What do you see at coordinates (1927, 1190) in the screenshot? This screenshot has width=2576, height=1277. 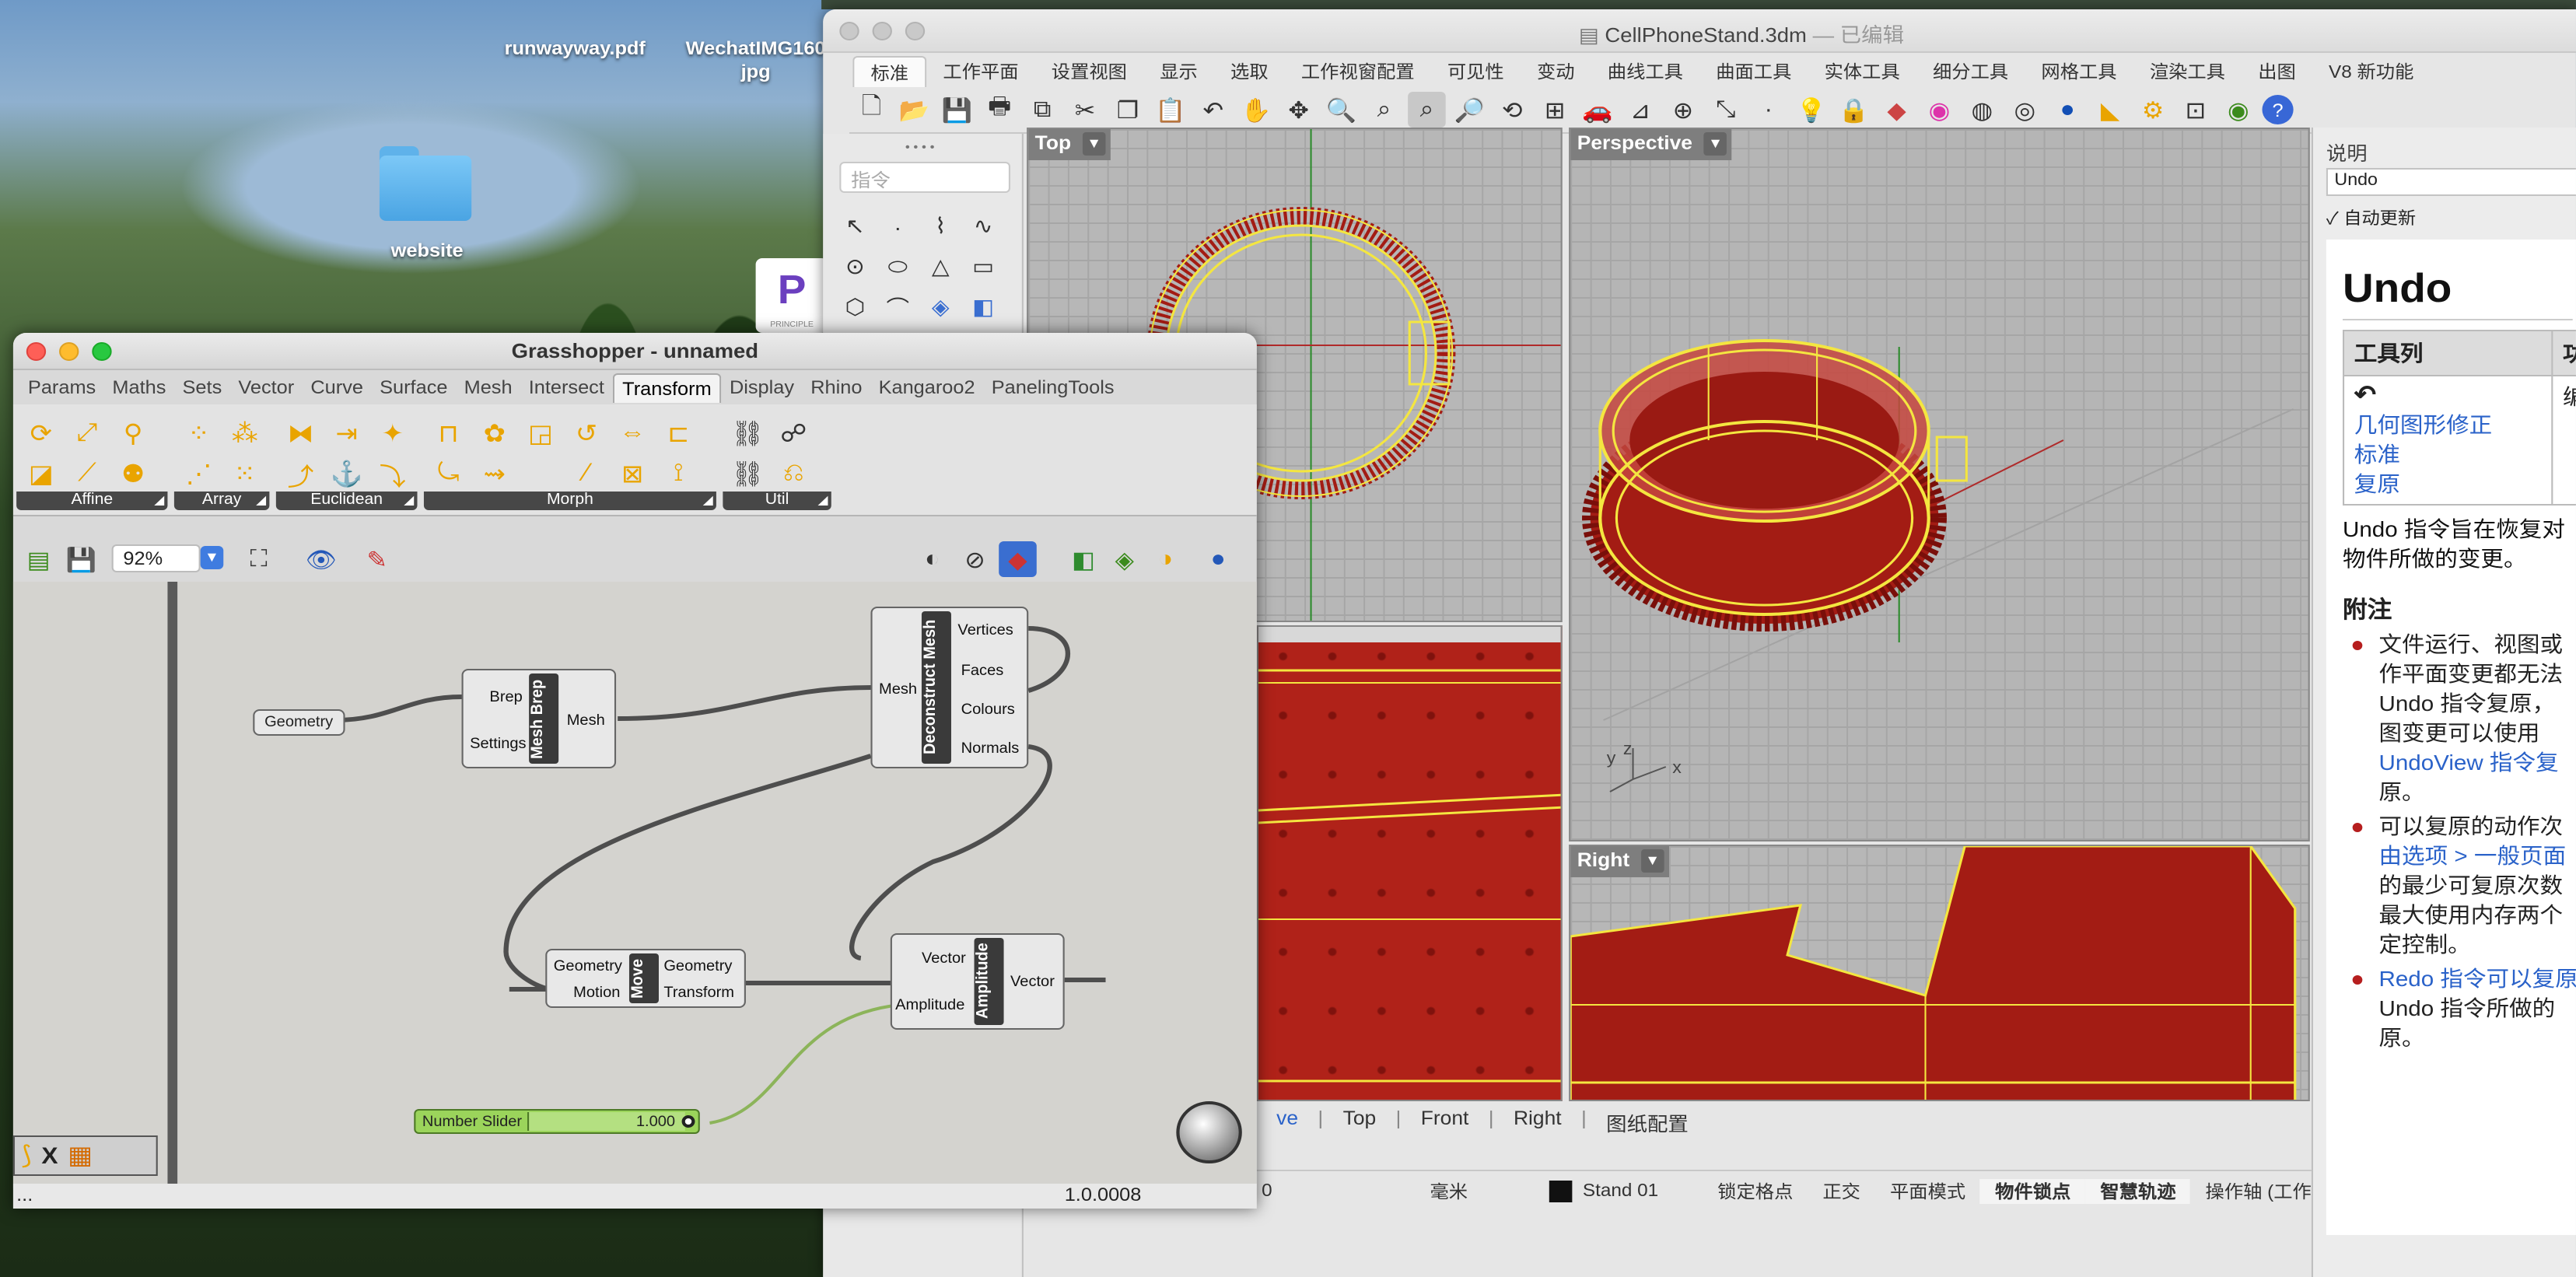 I see `status-toggle: 平面模式` at bounding box center [1927, 1190].